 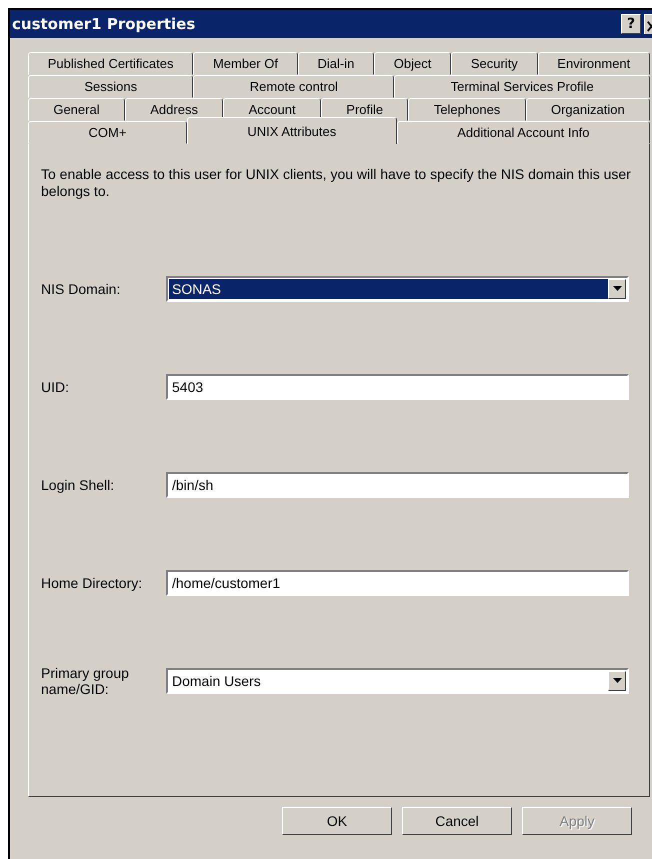 What do you see at coordinates (92, 583) in the screenshot?
I see `field-label: Home Directory:` at bounding box center [92, 583].